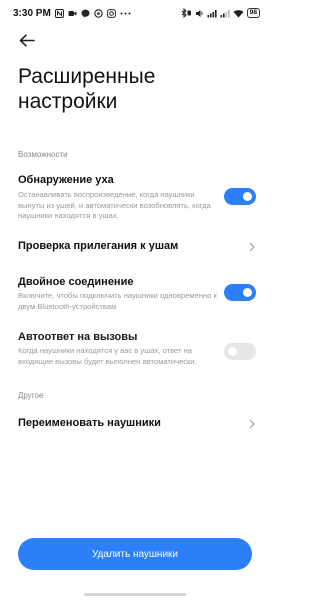  I want to click on status-time: 3:30 PM, so click(32, 13).